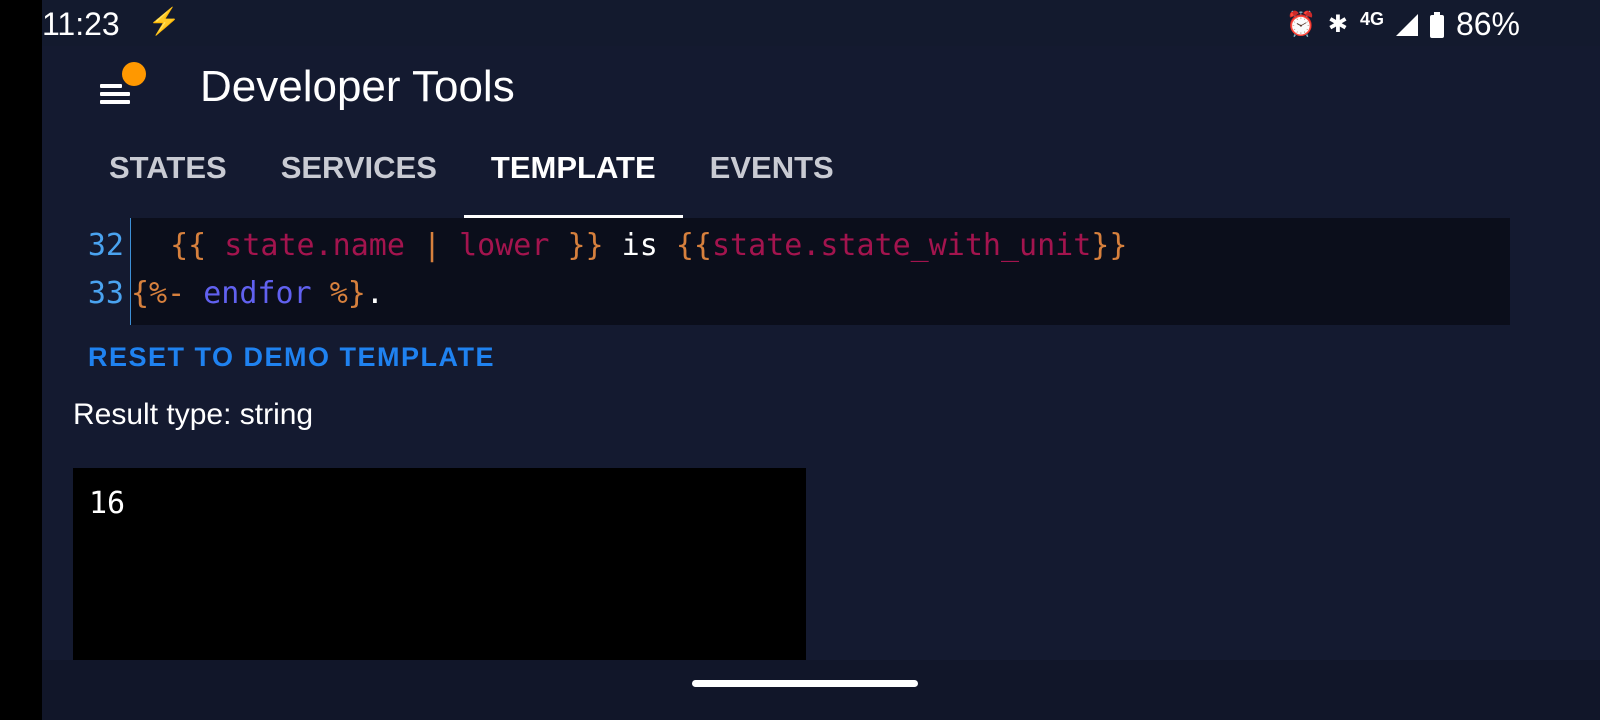 The width and height of the screenshot is (1600, 720). Describe the element at coordinates (105, 293) in the screenshot. I see `line-number: 33` at that location.